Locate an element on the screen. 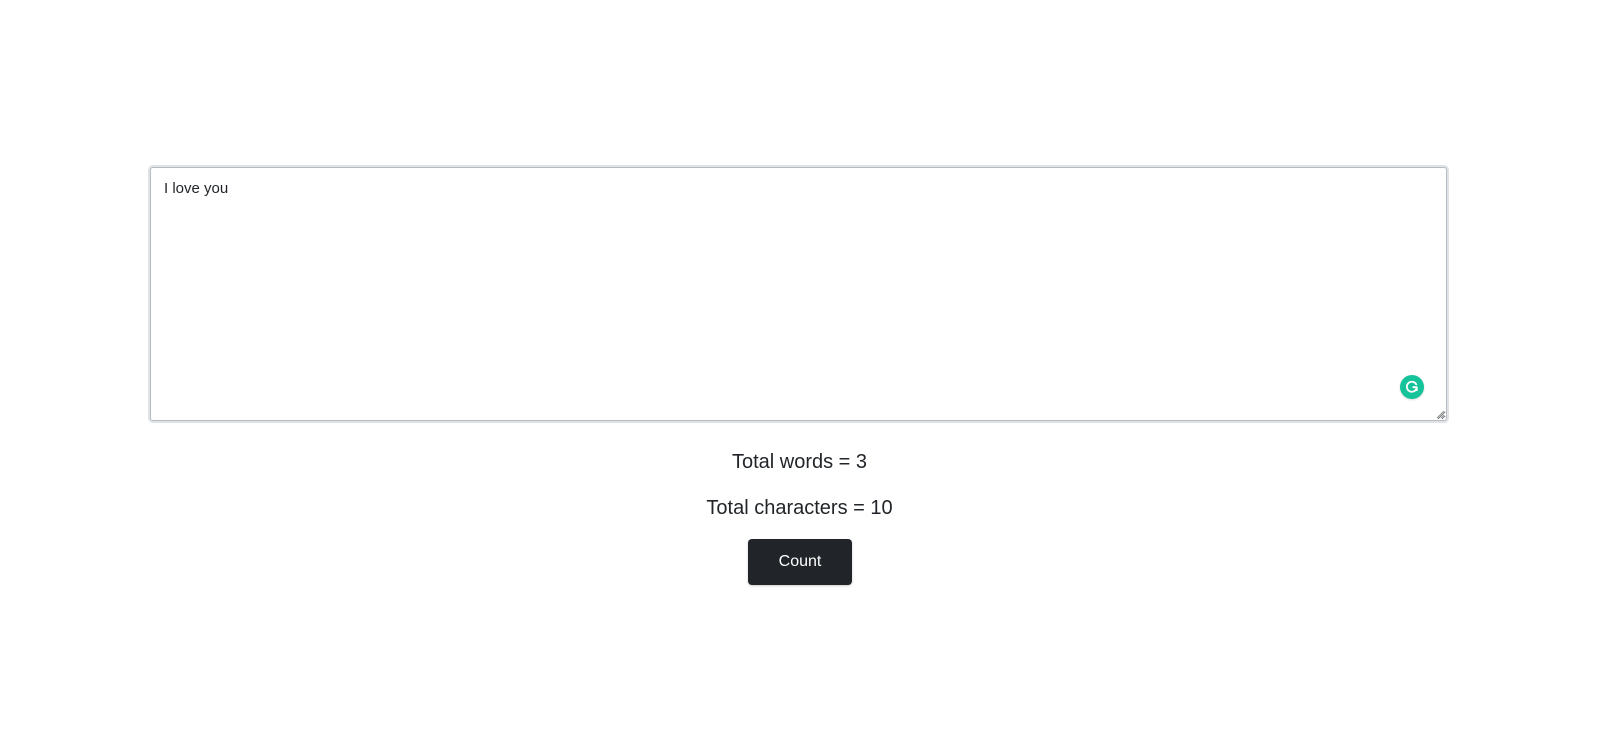  total-characters-label: Total characters = 10 is located at coordinates (799, 508).